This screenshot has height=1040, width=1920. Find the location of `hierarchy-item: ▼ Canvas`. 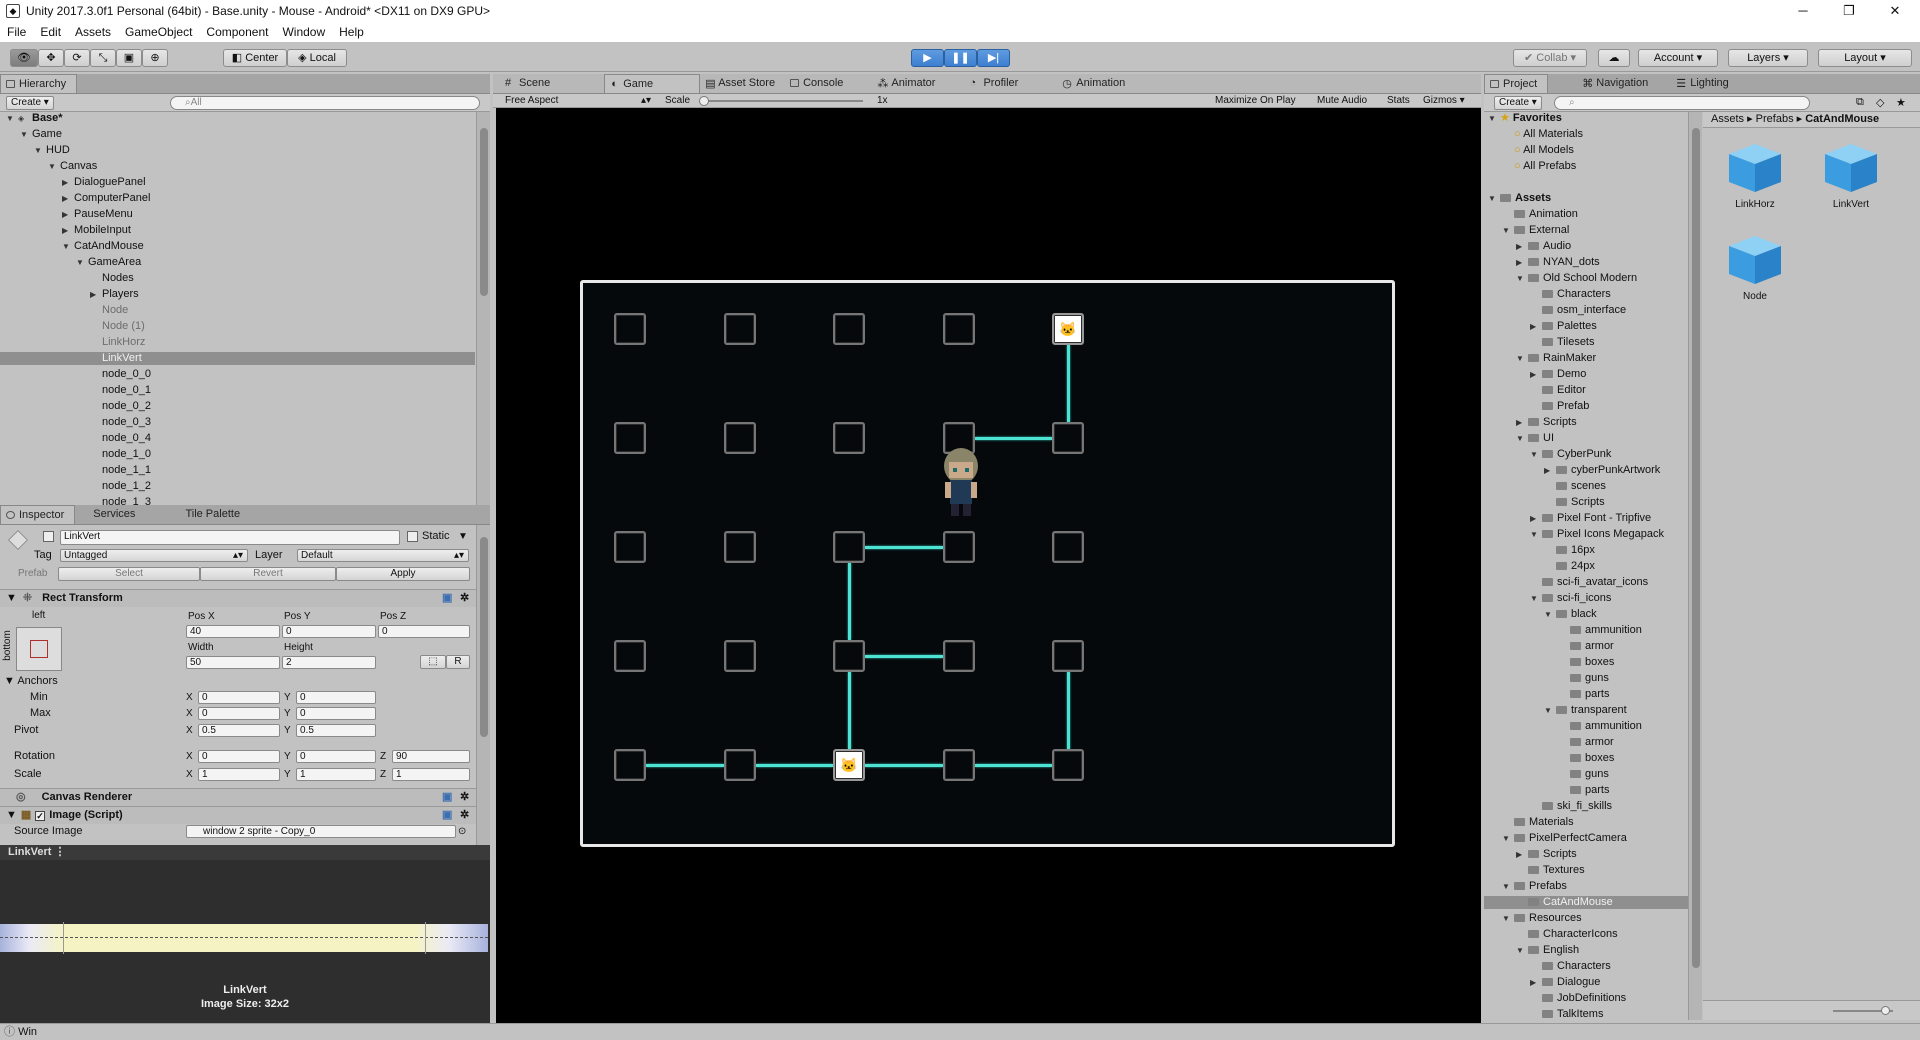

hierarchy-item: ▼ Canvas is located at coordinates (237, 166).